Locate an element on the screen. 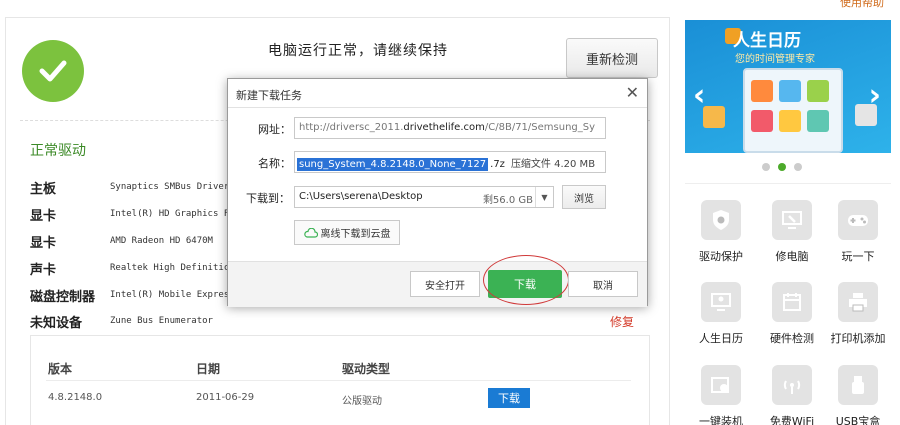 This screenshot has width=900, height=425. cloud-icon is located at coordinates (310, 232).